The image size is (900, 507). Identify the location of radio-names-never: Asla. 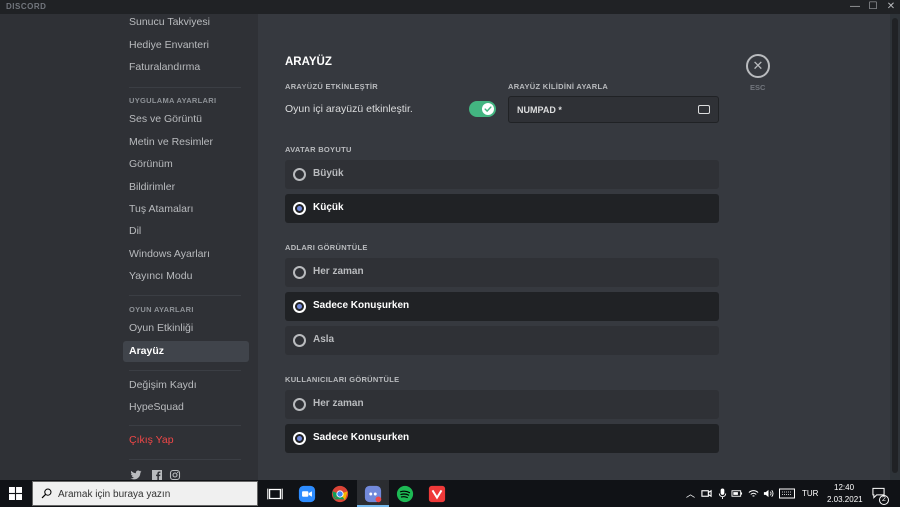
(502, 340).